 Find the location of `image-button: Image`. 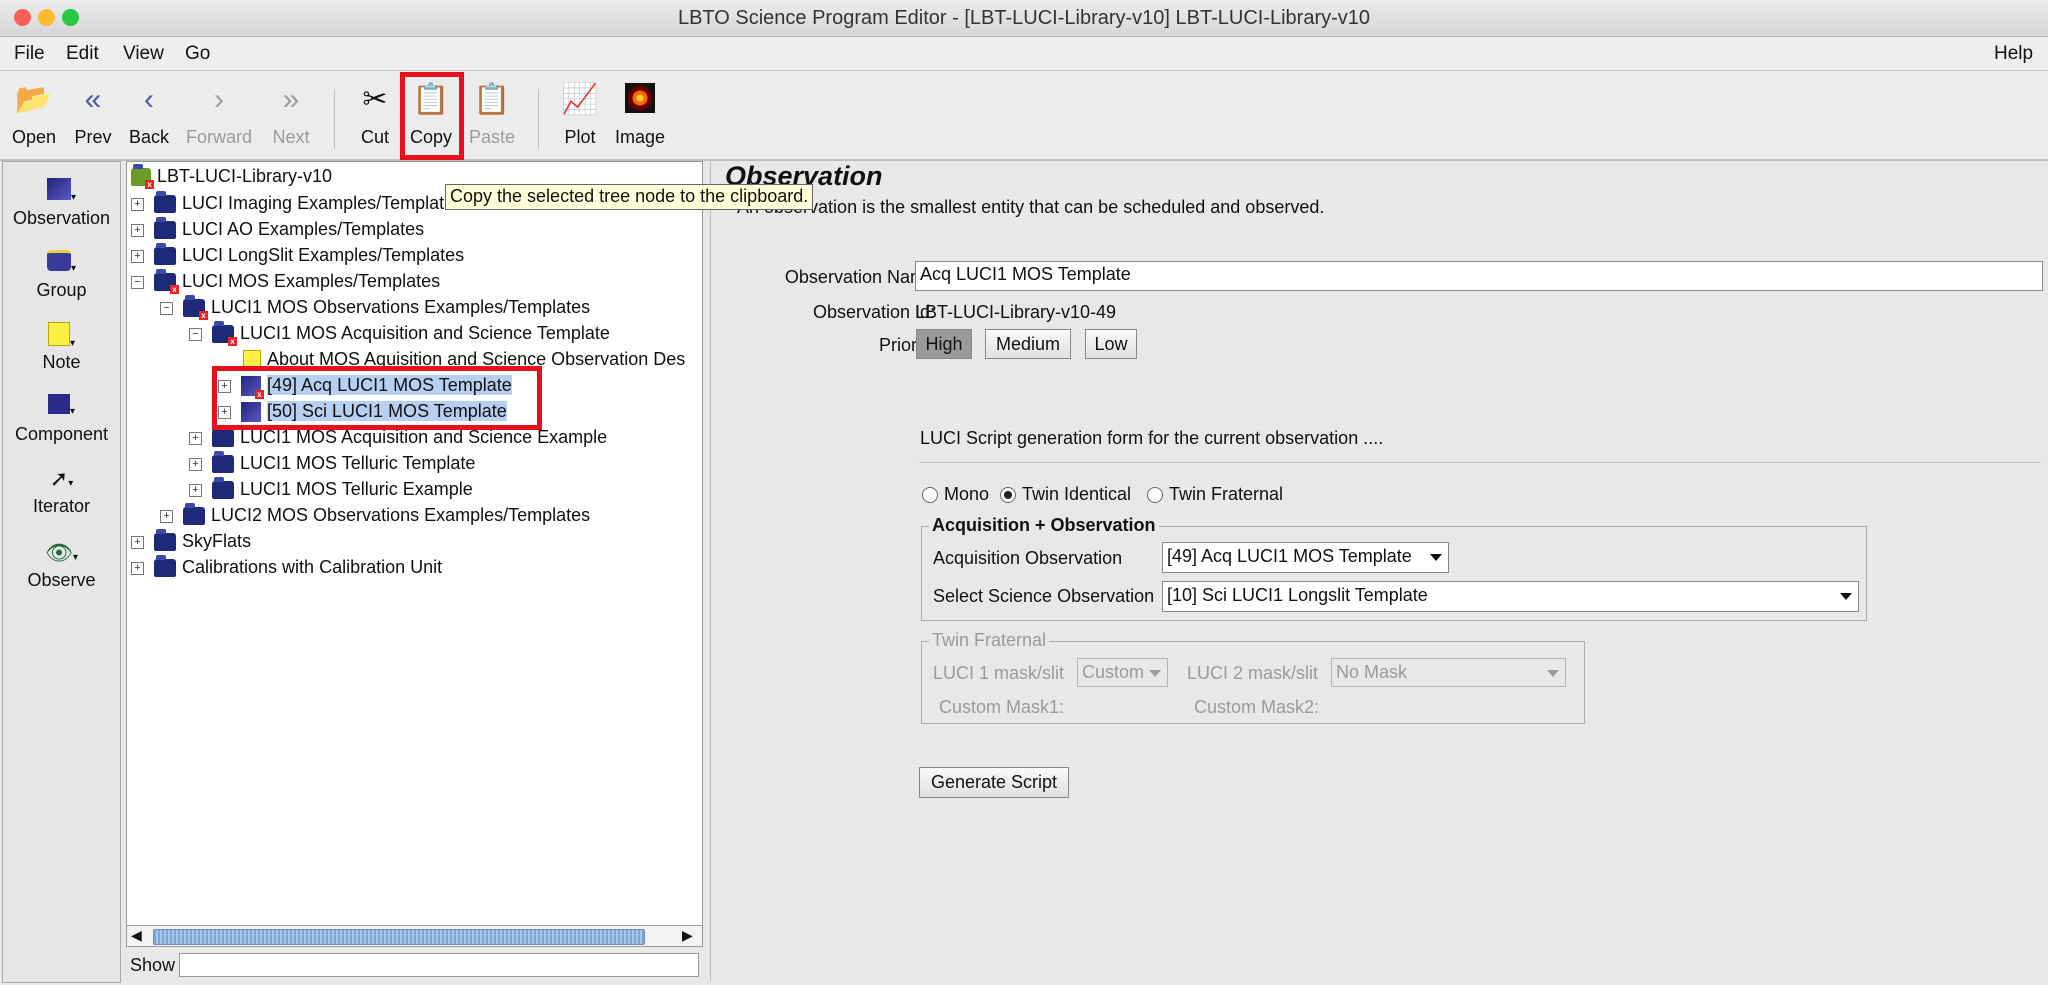

image-button: Image is located at coordinates (640, 117).